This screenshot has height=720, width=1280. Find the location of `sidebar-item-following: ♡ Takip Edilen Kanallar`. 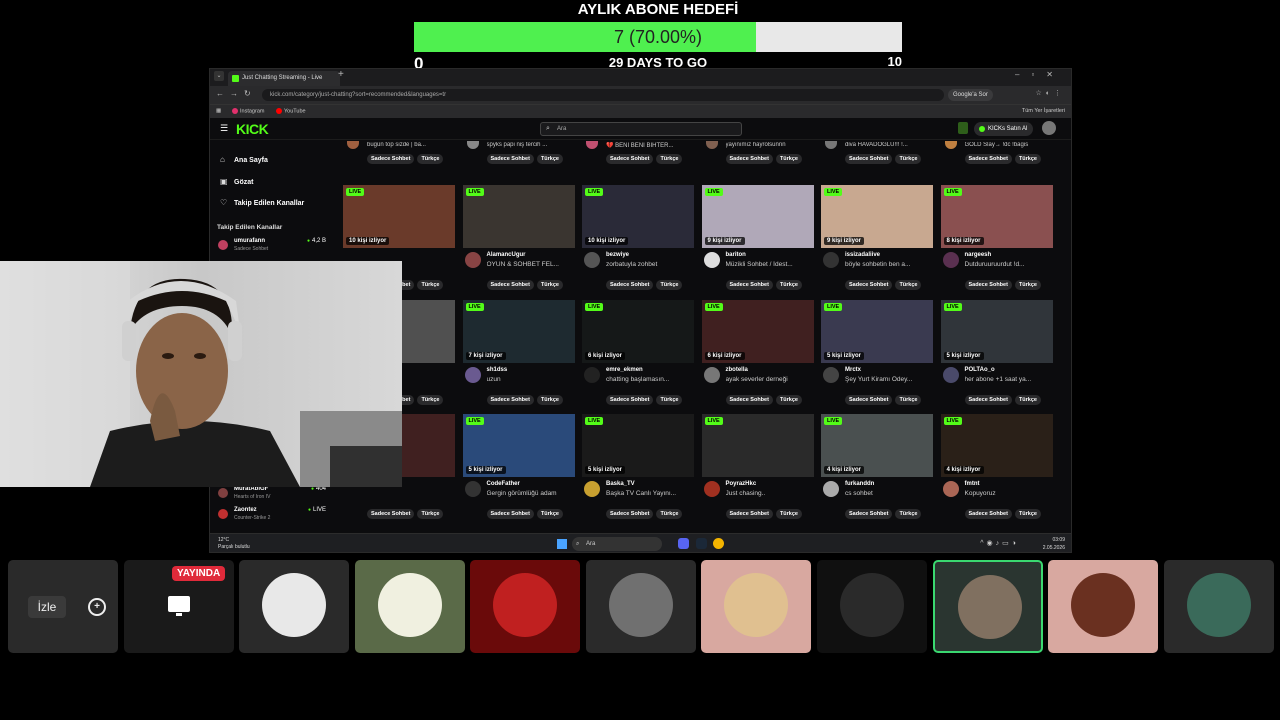

sidebar-item-following: ♡ Takip Edilen Kanallar is located at coordinates (262, 203).